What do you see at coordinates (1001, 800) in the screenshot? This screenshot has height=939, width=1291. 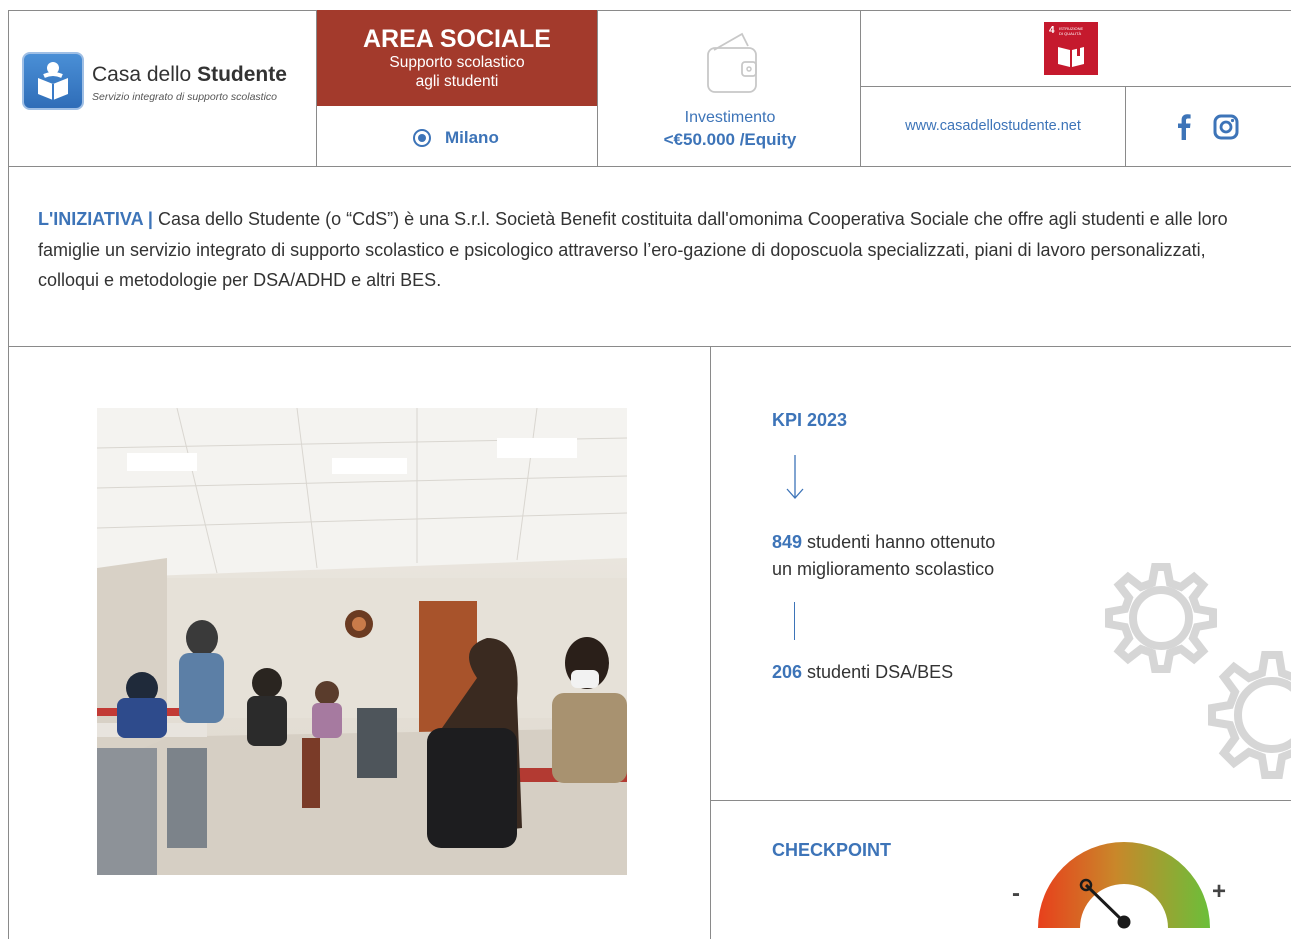 I see `kpi-checkpoint-divider` at bounding box center [1001, 800].